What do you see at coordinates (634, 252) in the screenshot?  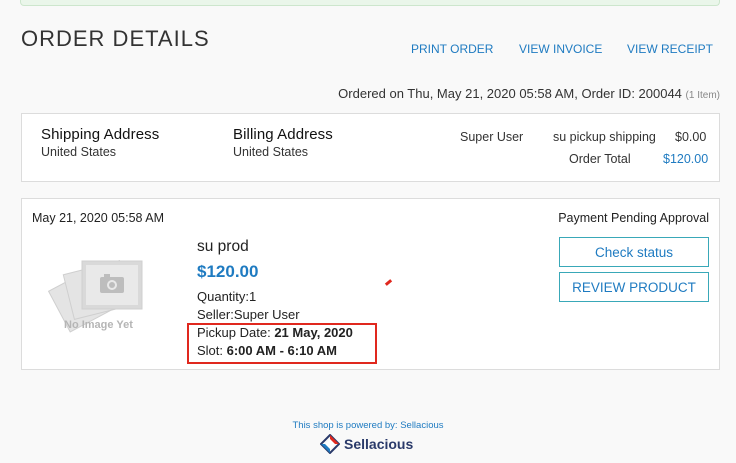 I see `check-status-button: Check status` at bounding box center [634, 252].